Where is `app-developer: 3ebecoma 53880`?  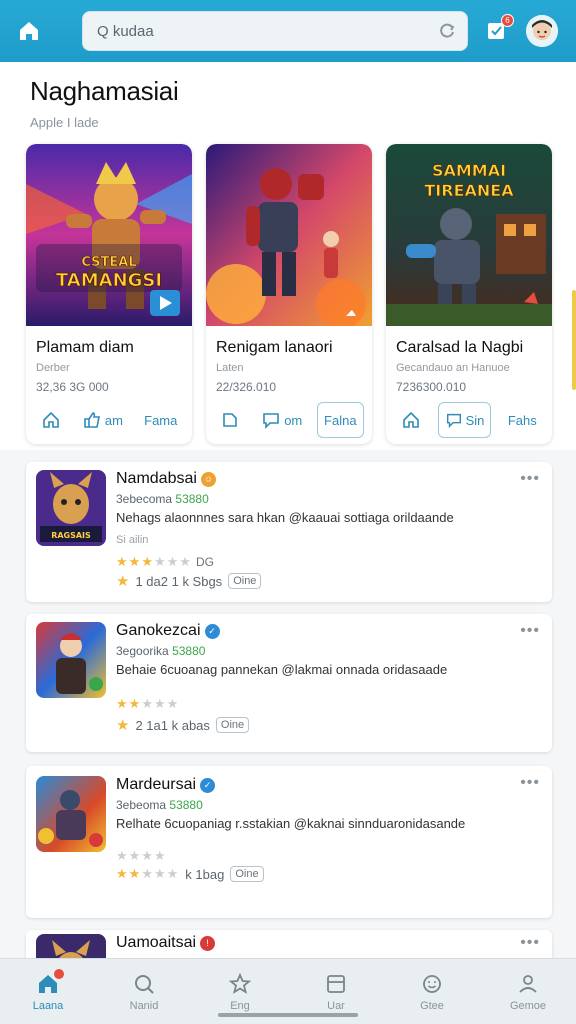 app-developer: 3ebecoma 53880 is located at coordinates (162, 499).